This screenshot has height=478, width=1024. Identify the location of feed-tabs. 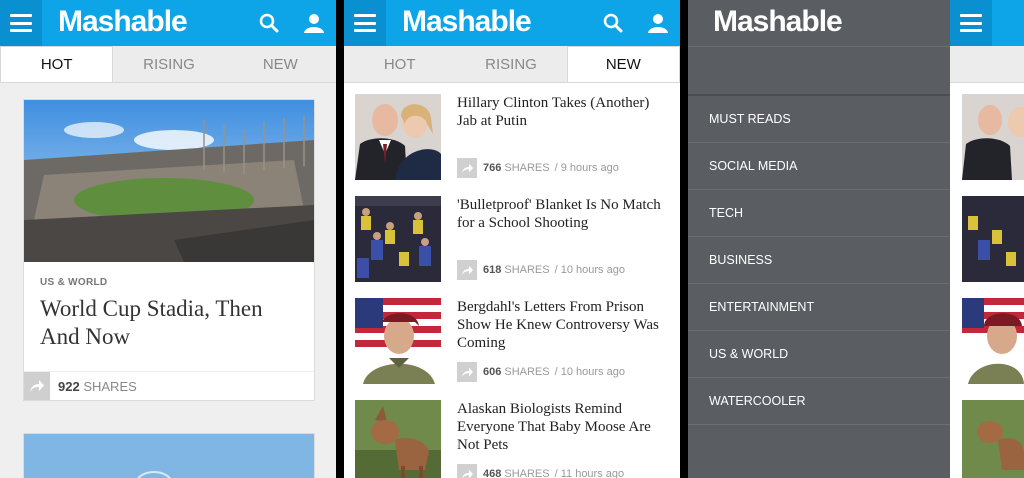
(987, 64).